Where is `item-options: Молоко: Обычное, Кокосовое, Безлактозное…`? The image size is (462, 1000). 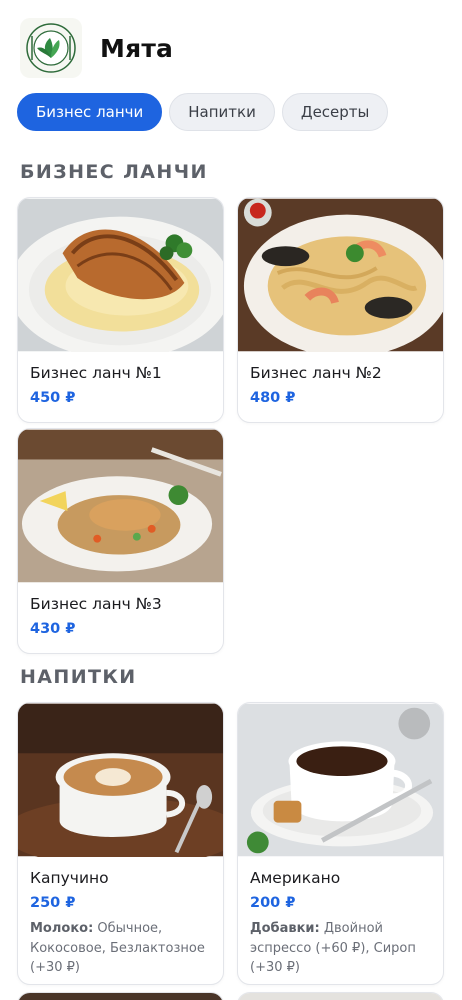 item-options: Молоко: Обычное, Кокосовое, Безлактозное… is located at coordinates (120, 944).